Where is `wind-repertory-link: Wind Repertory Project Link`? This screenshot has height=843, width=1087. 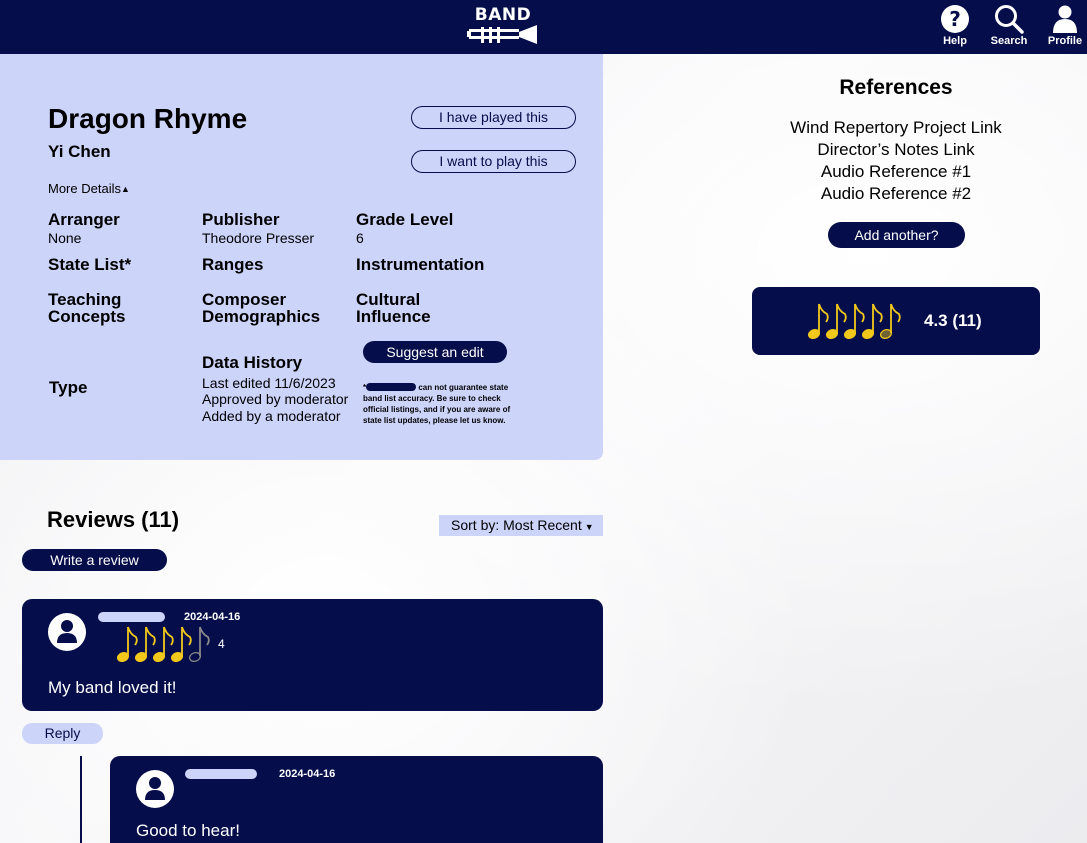 wind-repertory-link: Wind Repertory Project Link is located at coordinates (896, 128).